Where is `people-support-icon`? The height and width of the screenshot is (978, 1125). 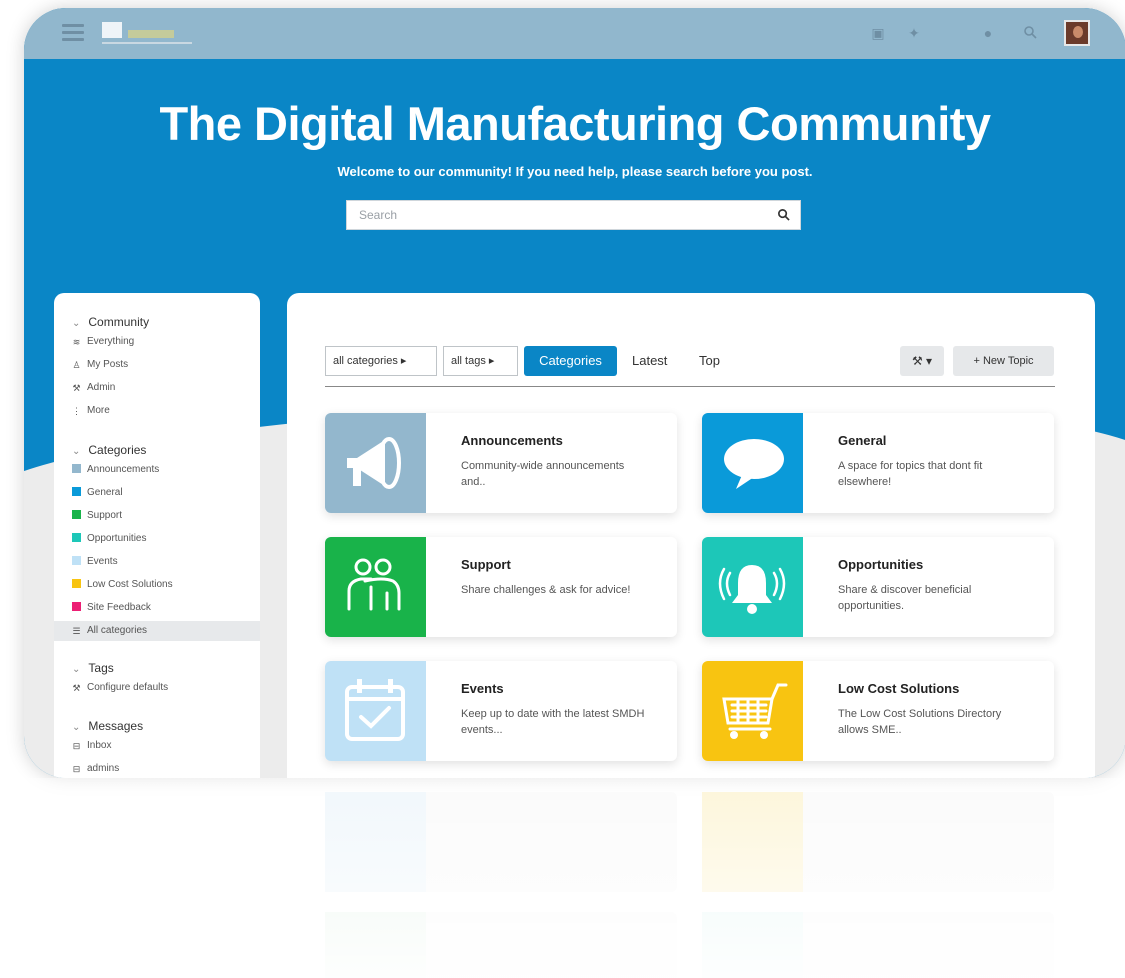
people-support-icon is located at coordinates (375, 587).